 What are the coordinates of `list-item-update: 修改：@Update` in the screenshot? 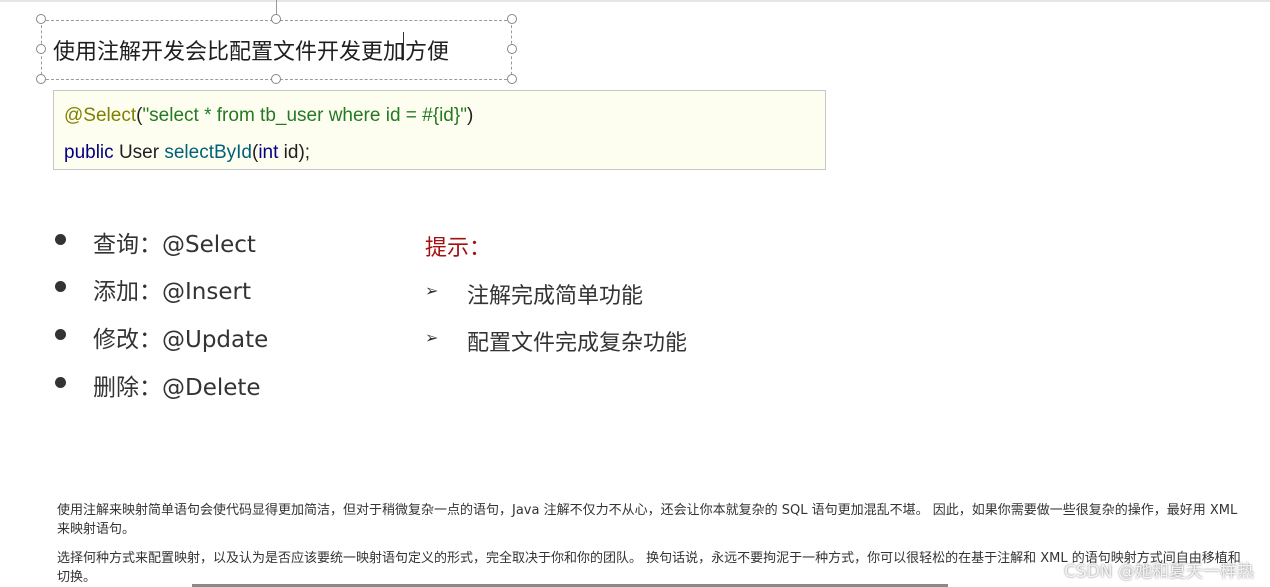 It's located at (203, 336).